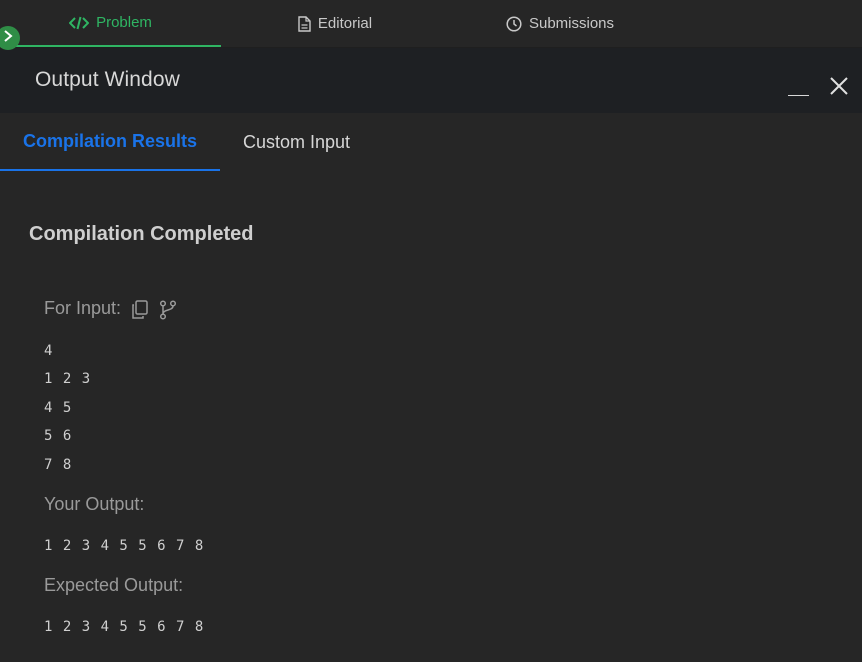 This screenshot has height=662, width=862. What do you see at coordinates (49, 351) in the screenshot?
I see `input-line: 4` at bounding box center [49, 351].